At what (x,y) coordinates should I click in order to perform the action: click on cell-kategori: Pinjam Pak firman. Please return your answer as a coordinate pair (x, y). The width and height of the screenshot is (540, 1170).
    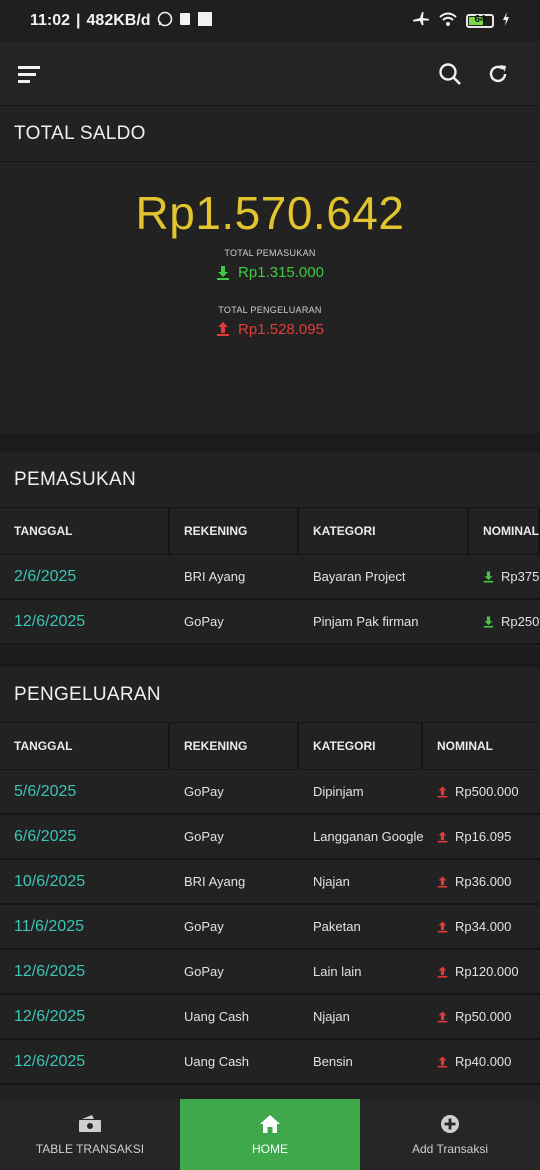
    Looking at the image, I should click on (366, 621).